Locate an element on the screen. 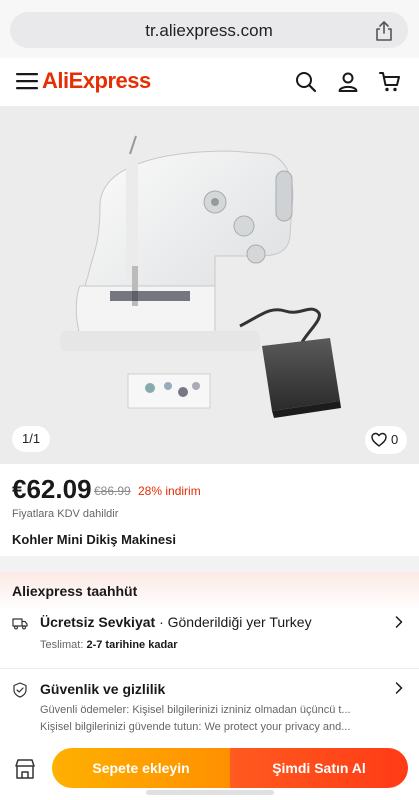 This screenshot has height=800, width=419. aliexpress-logo: AliExpress is located at coordinates (96, 81).